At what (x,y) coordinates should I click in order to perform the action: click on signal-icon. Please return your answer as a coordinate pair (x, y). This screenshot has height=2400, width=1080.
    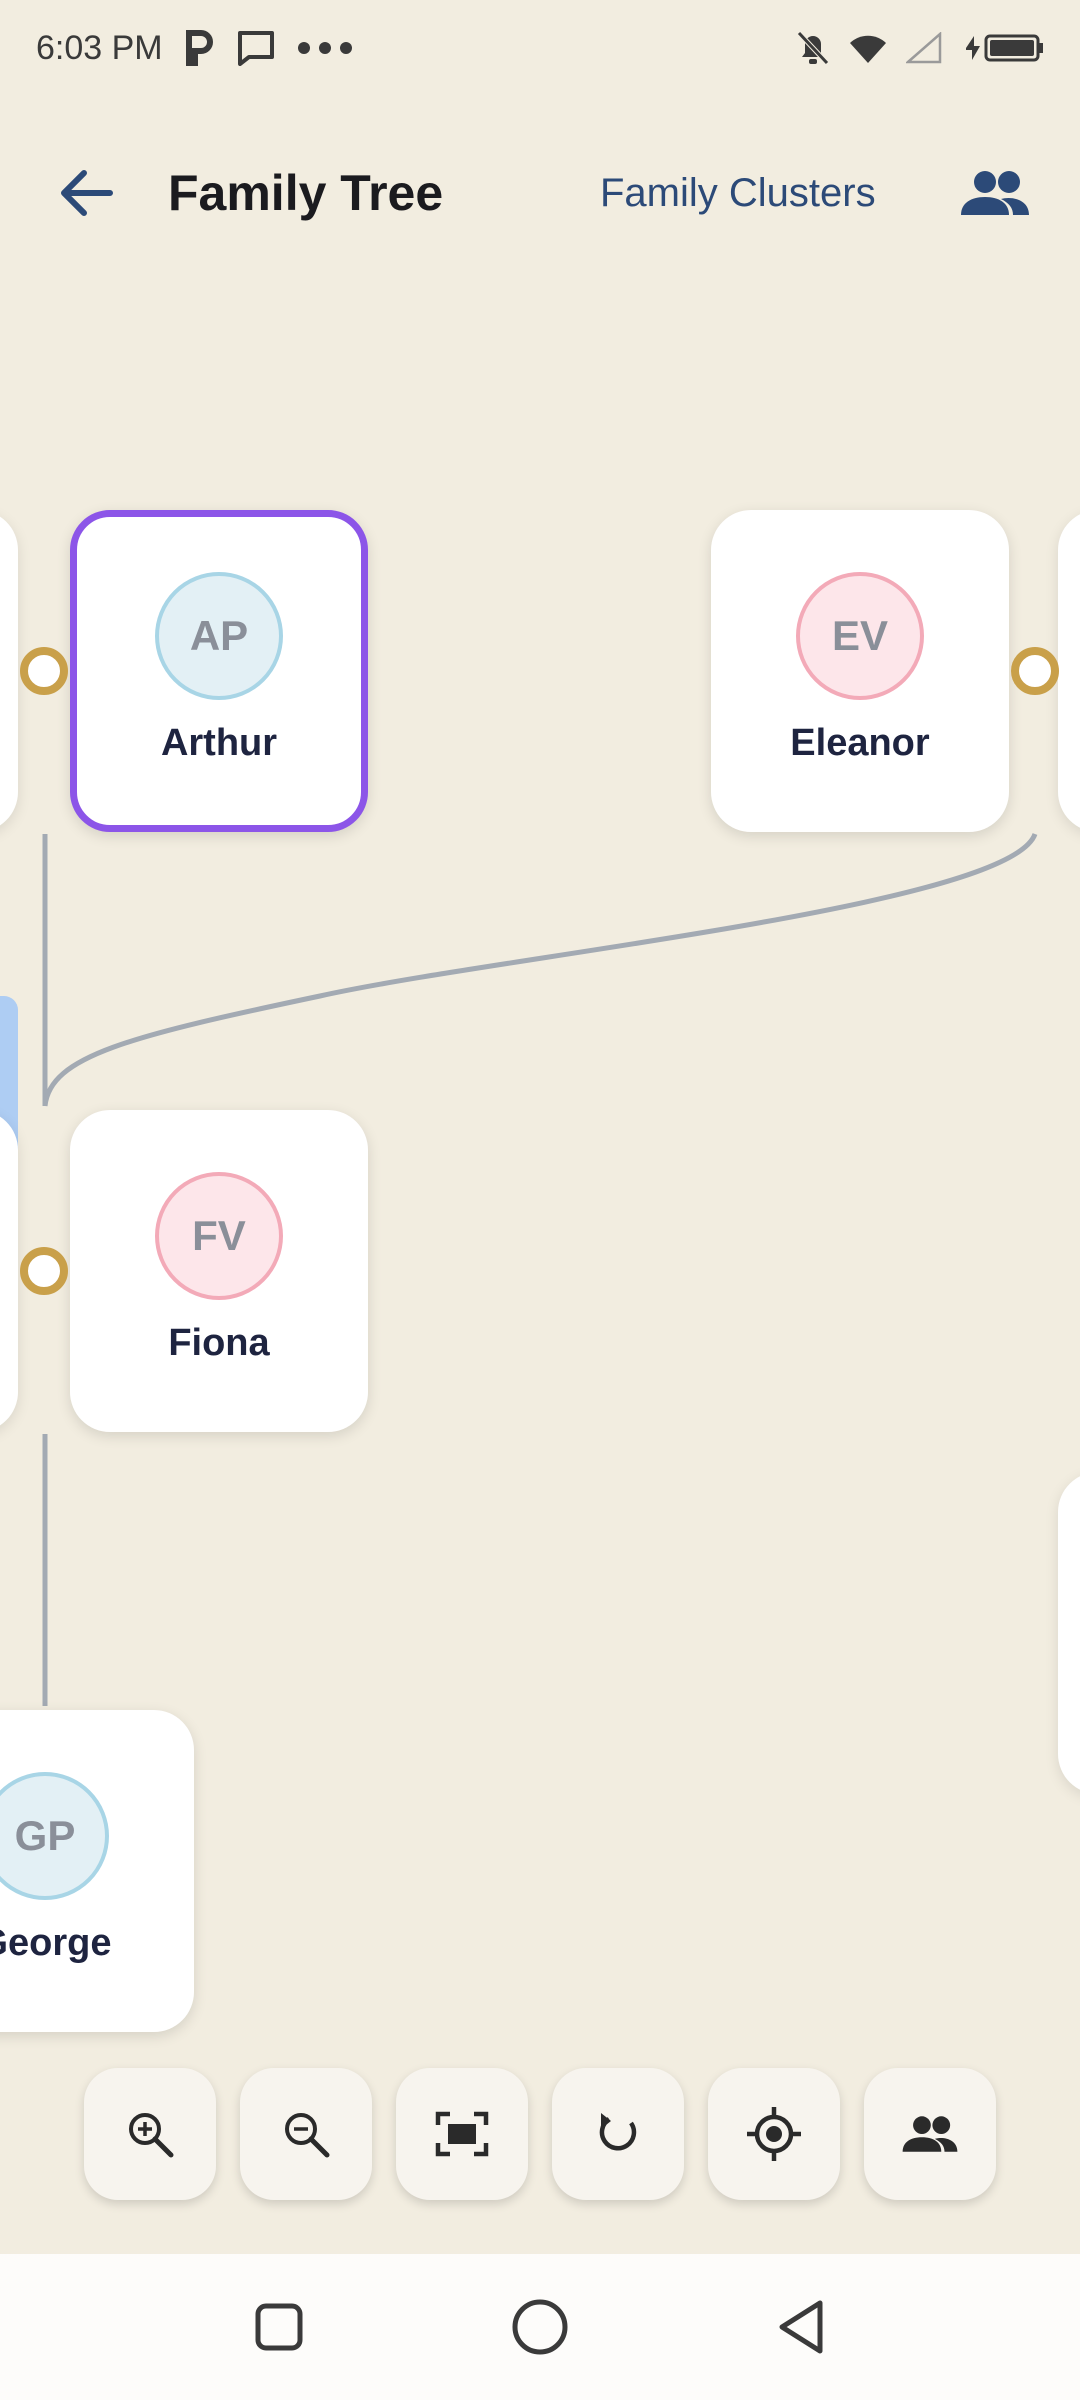
    Looking at the image, I should click on (924, 48).